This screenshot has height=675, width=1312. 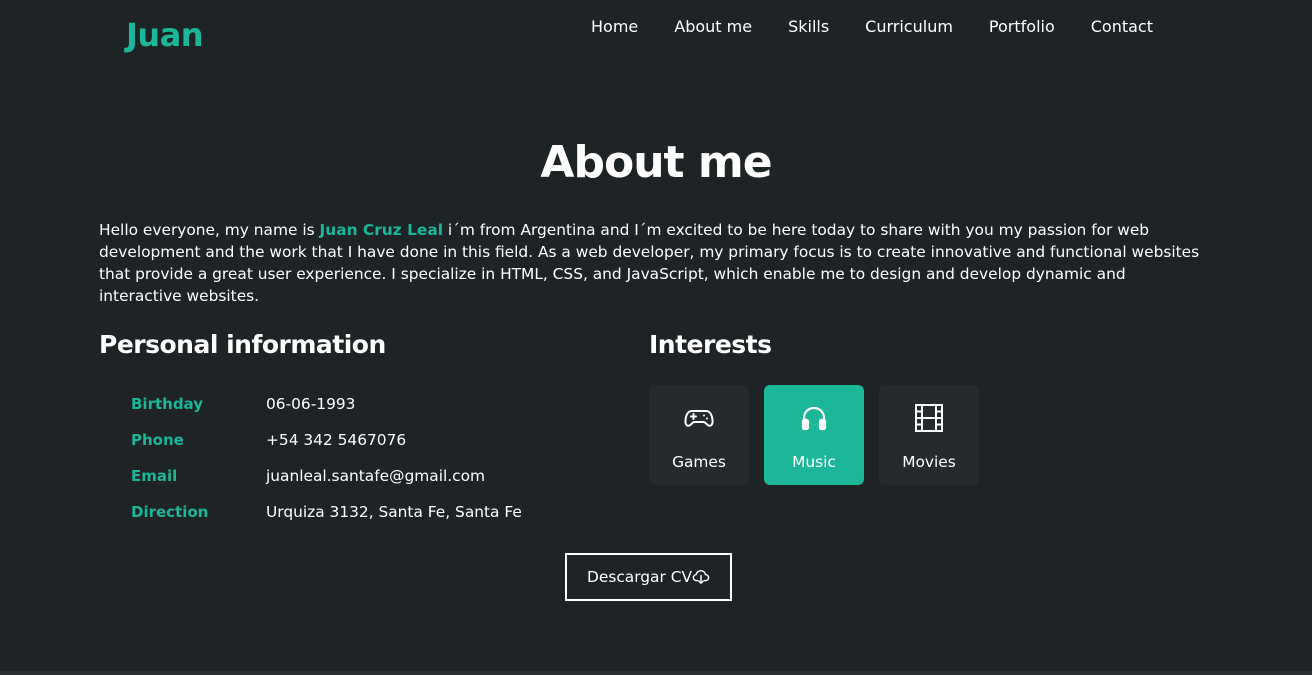 What do you see at coordinates (929, 462) in the screenshot?
I see `interest-label: Movies` at bounding box center [929, 462].